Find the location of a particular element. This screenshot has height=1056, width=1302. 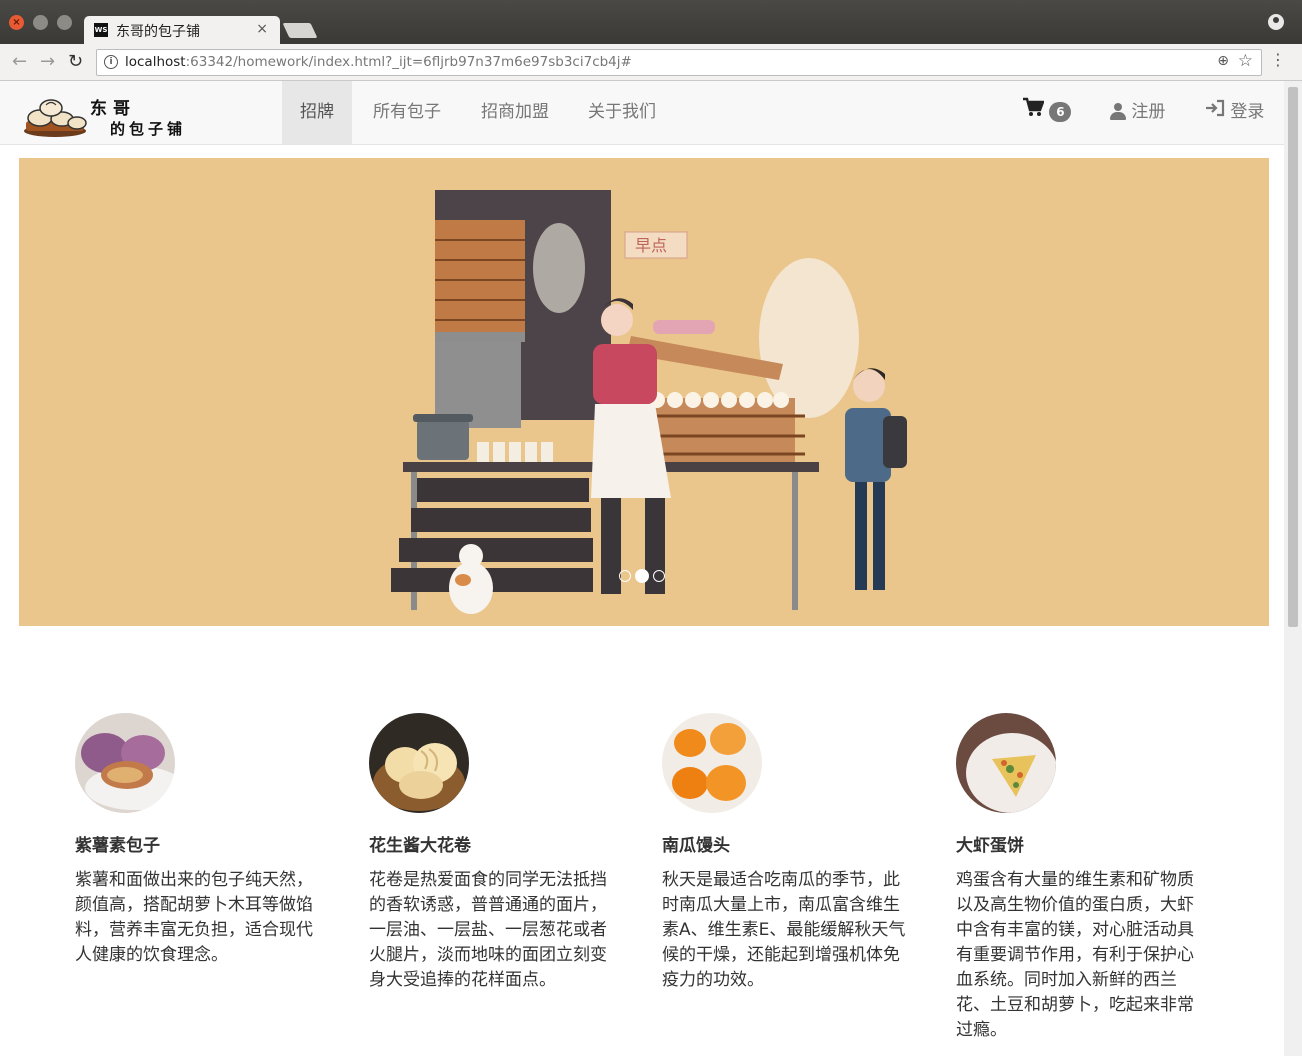

bookmark-star-icon: ☆ is located at coordinates (1245, 61).